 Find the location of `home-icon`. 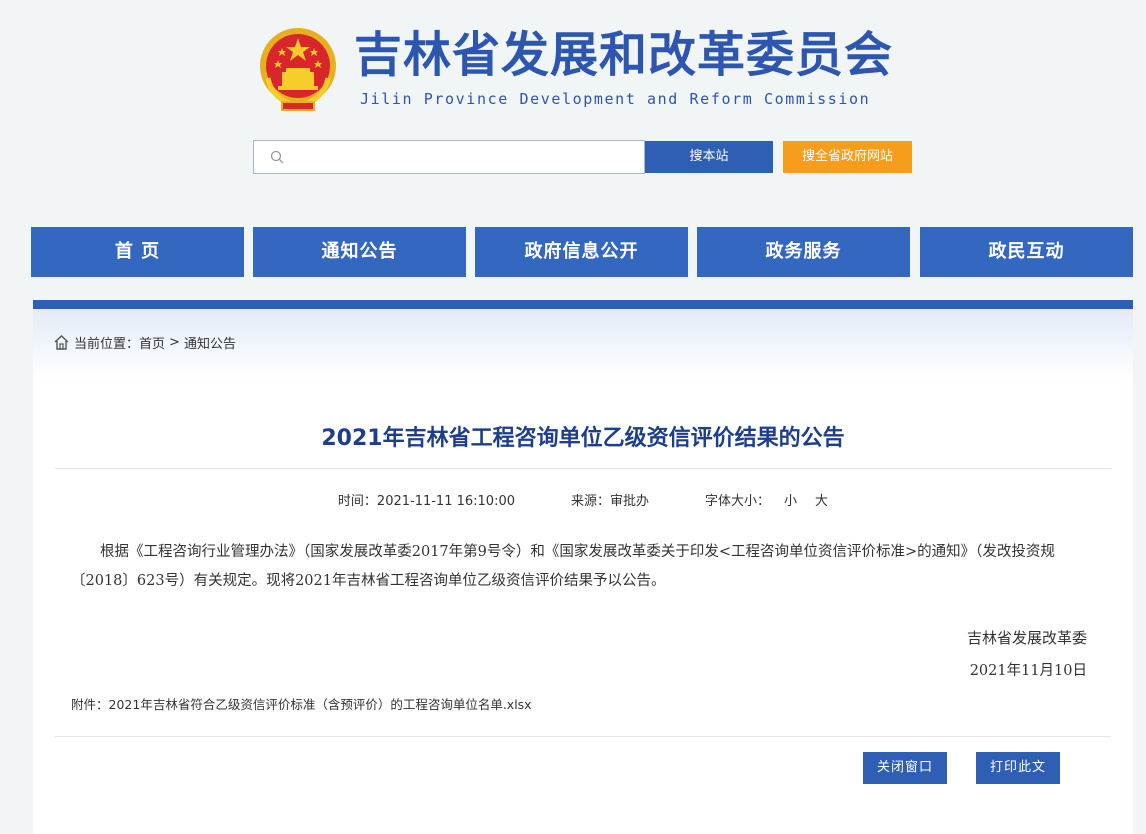

home-icon is located at coordinates (61, 342).